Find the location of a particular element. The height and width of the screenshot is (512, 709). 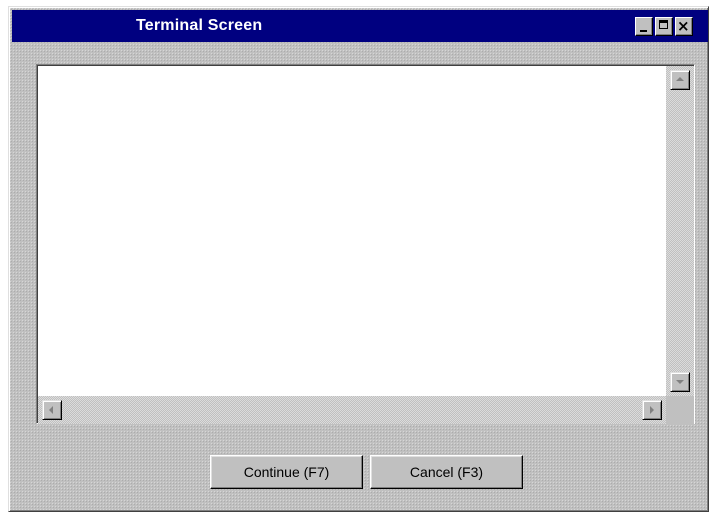

scroll-up-button is located at coordinates (680, 80).